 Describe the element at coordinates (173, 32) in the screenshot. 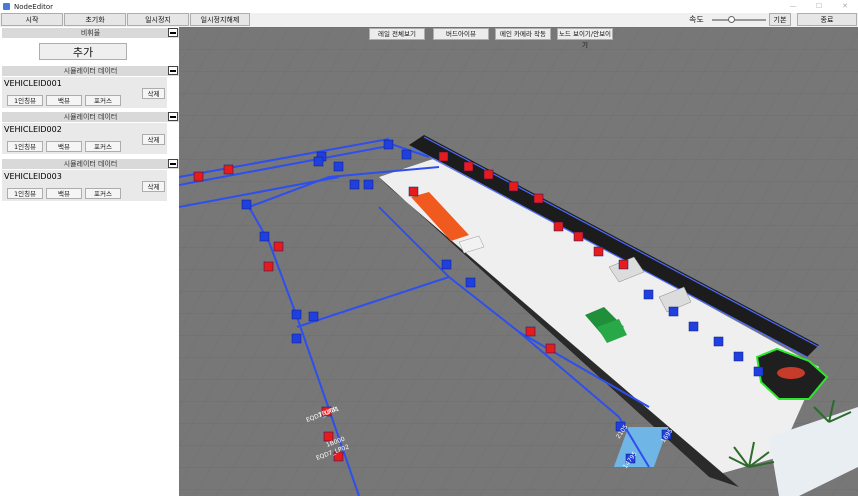

I see `ratio-collapse-button` at that location.